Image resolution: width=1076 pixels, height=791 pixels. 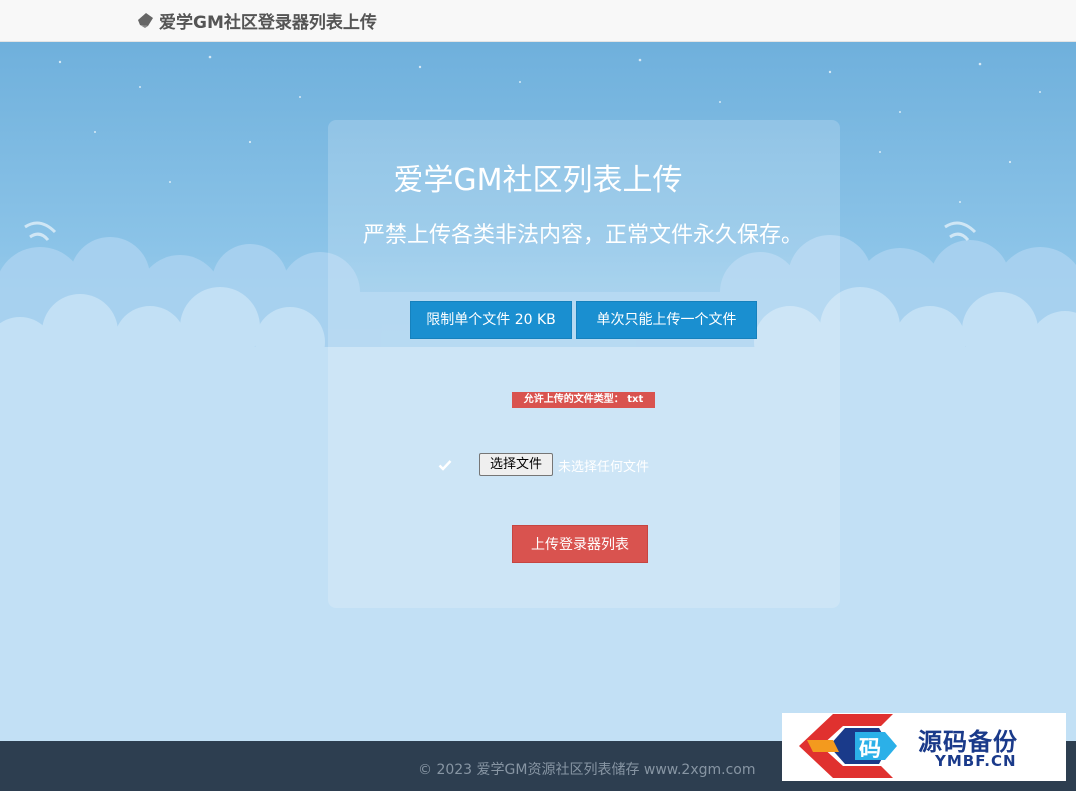 What do you see at coordinates (582, 235) in the screenshot?
I see `panel-subtitle: 严禁上传各类非法内容，正常文件永久保存。` at bounding box center [582, 235].